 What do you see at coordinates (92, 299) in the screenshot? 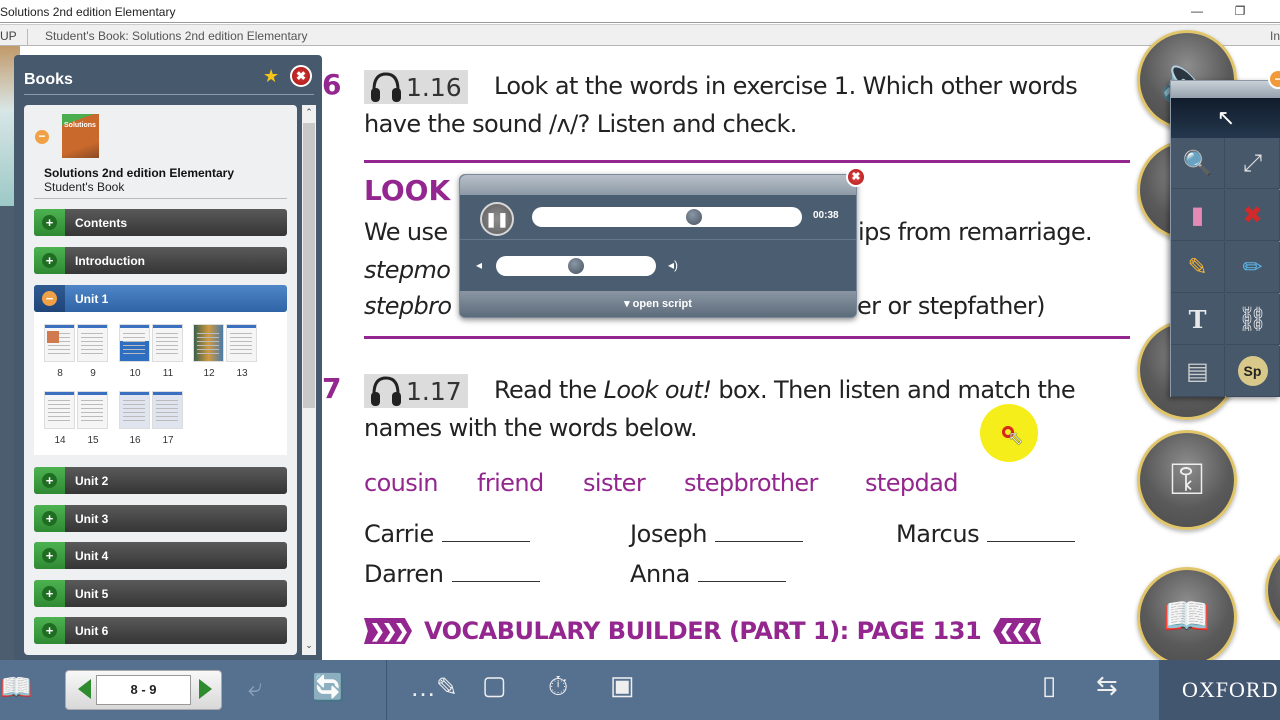
I see `section-label: Unit 1` at bounding box center [92, 299].